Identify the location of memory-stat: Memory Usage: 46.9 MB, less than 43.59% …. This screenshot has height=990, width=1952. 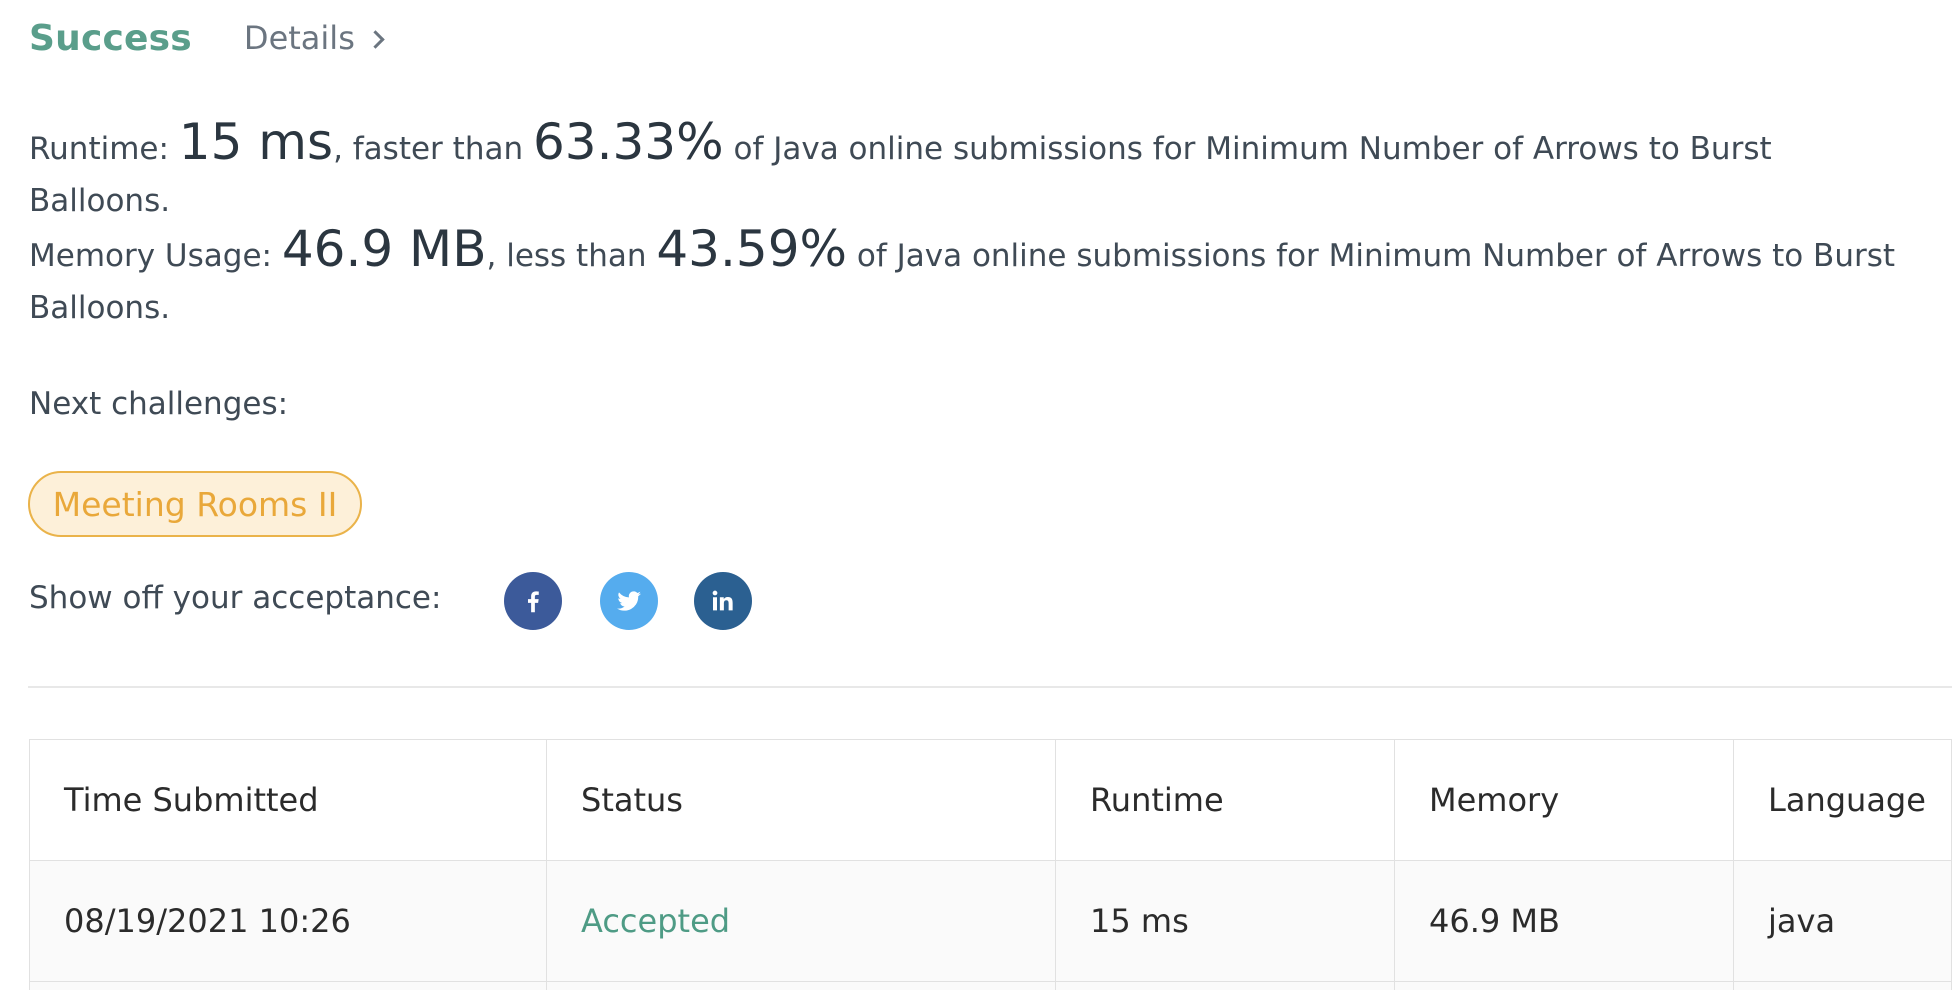
(969, 278).